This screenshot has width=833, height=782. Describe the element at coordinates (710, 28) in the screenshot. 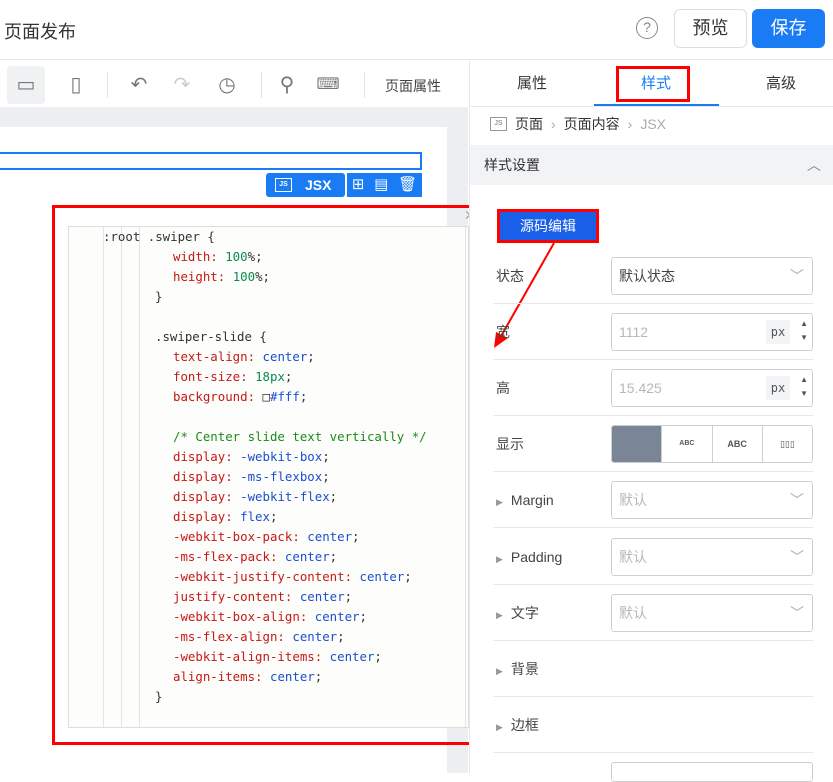

I see `preview-button: 预览` at that location.